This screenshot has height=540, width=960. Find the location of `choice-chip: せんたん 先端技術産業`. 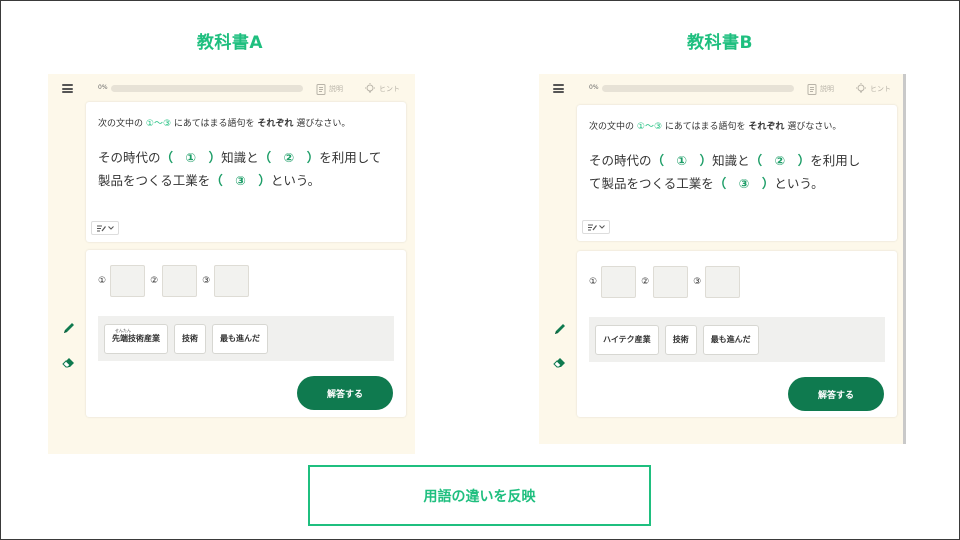

choice-chip: せんたん 先端技術産業 is located at coordinates (136, 338).